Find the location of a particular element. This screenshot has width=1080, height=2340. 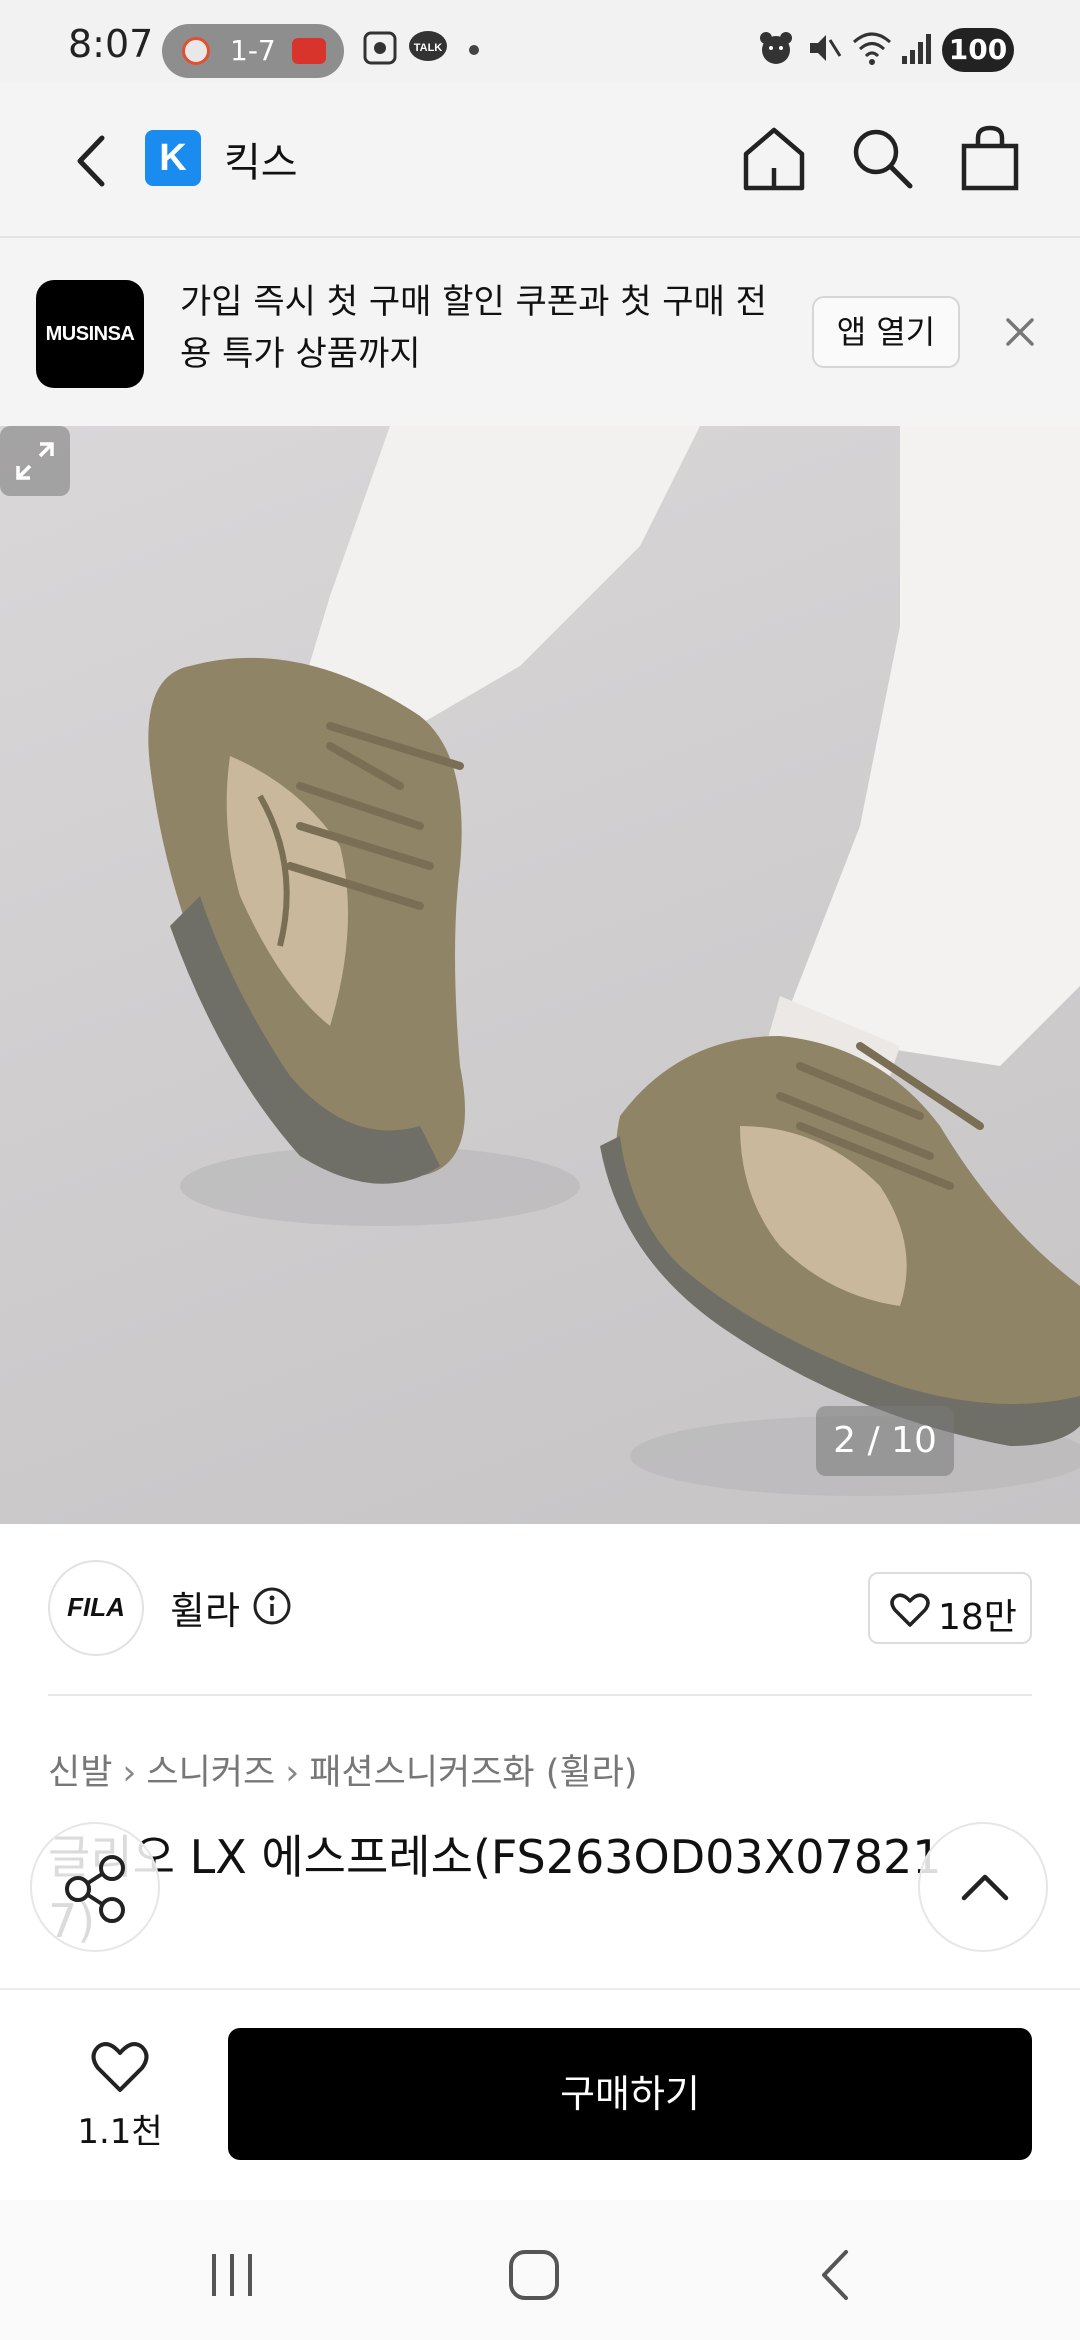

pill-text: 1-7 is located at coordinates (253, 50).